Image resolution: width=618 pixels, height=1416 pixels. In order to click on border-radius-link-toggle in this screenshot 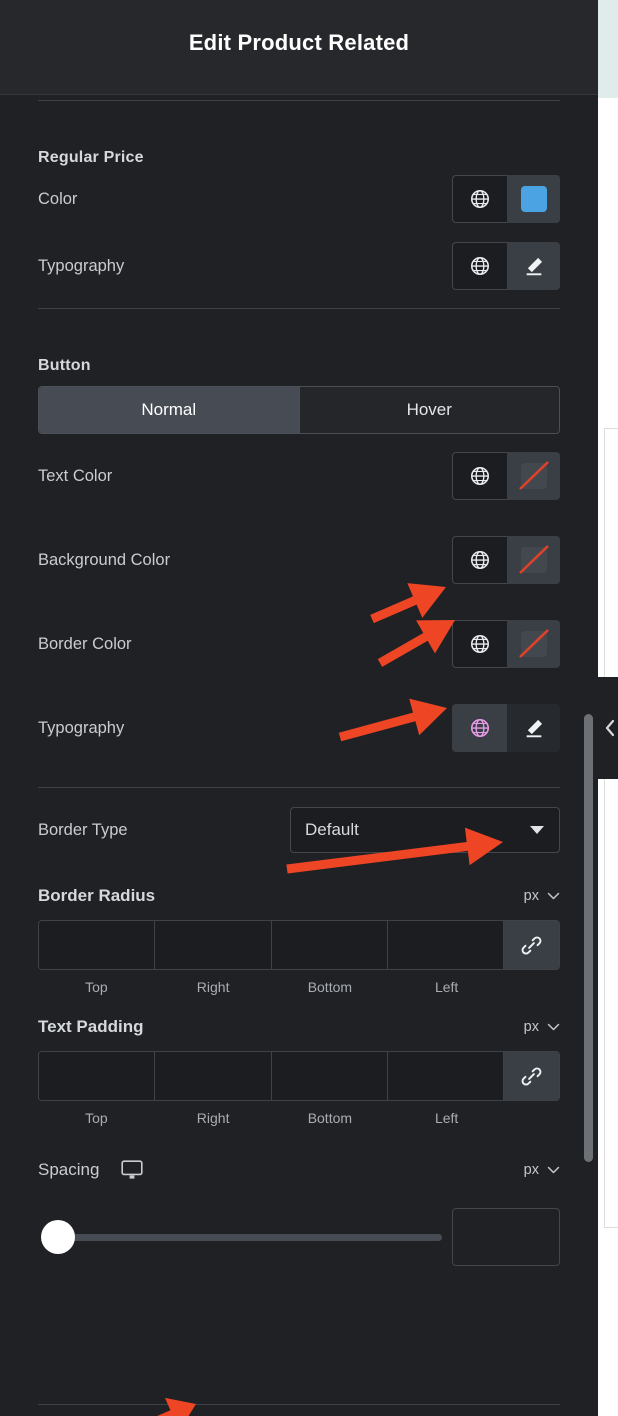, I will do `click(531, 945)`.